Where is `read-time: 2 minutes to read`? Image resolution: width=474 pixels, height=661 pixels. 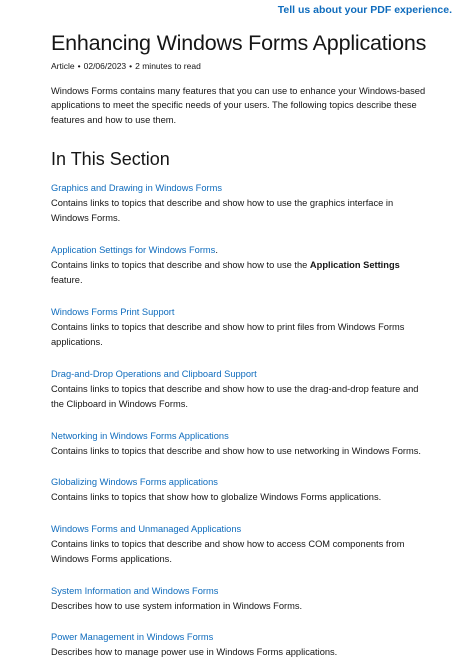
read-time: 2 minutes to read is located at coordinates (168, 66).